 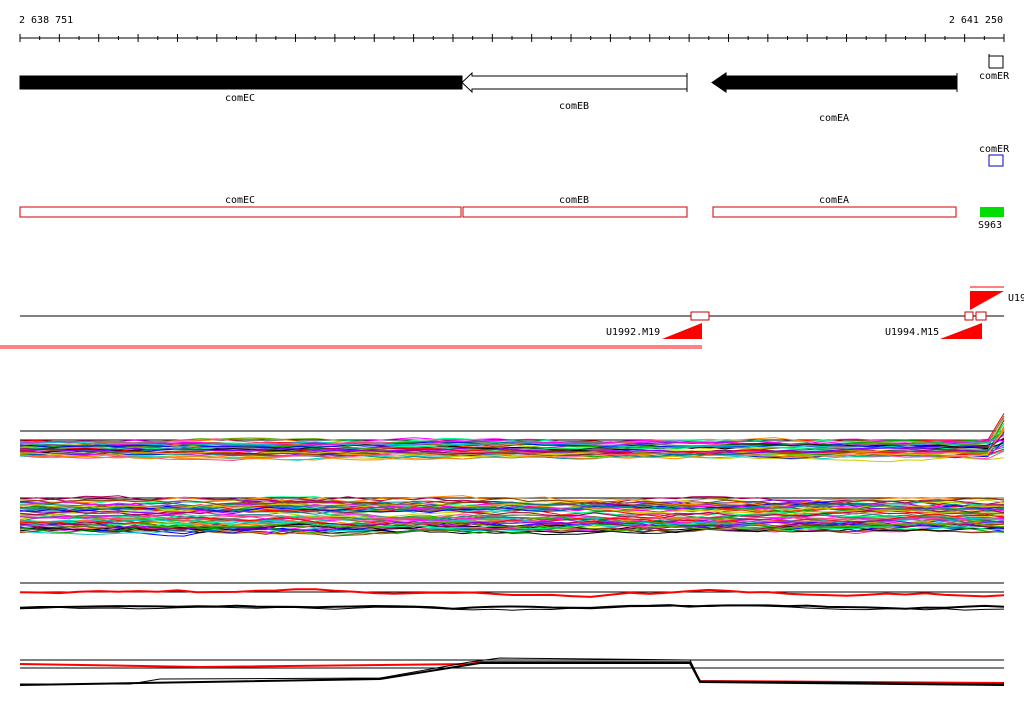 What do you see at coordinates (240, 212) in the screenshot?
I see `annotation-box-comEC` at bounding box center [240, 212].